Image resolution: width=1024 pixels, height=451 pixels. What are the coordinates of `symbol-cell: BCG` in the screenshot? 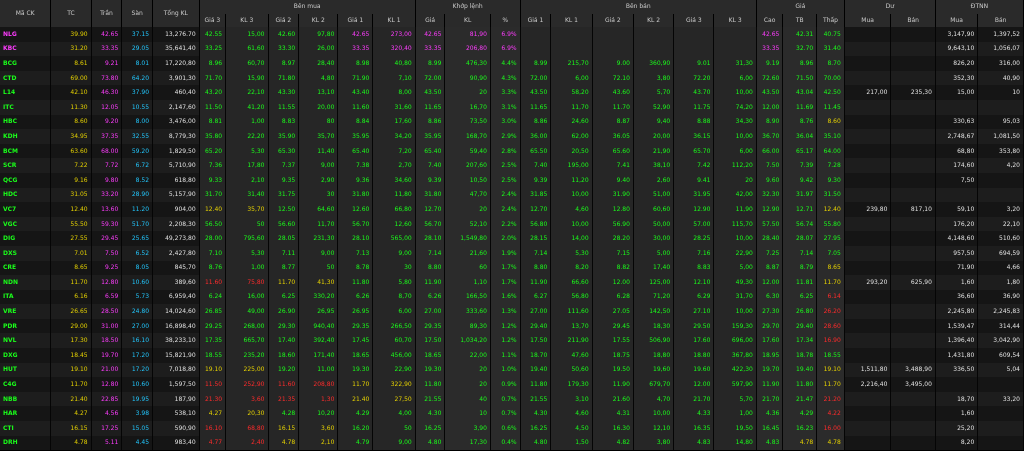 It's located at (26, 63).